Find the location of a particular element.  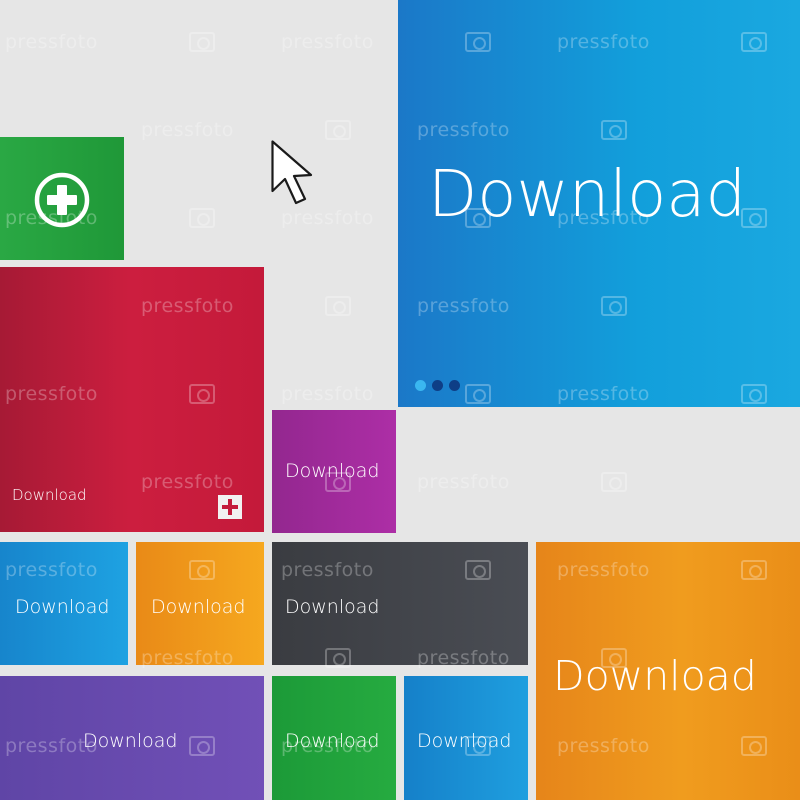

page-dot-active is located at coordinates (420, 385).